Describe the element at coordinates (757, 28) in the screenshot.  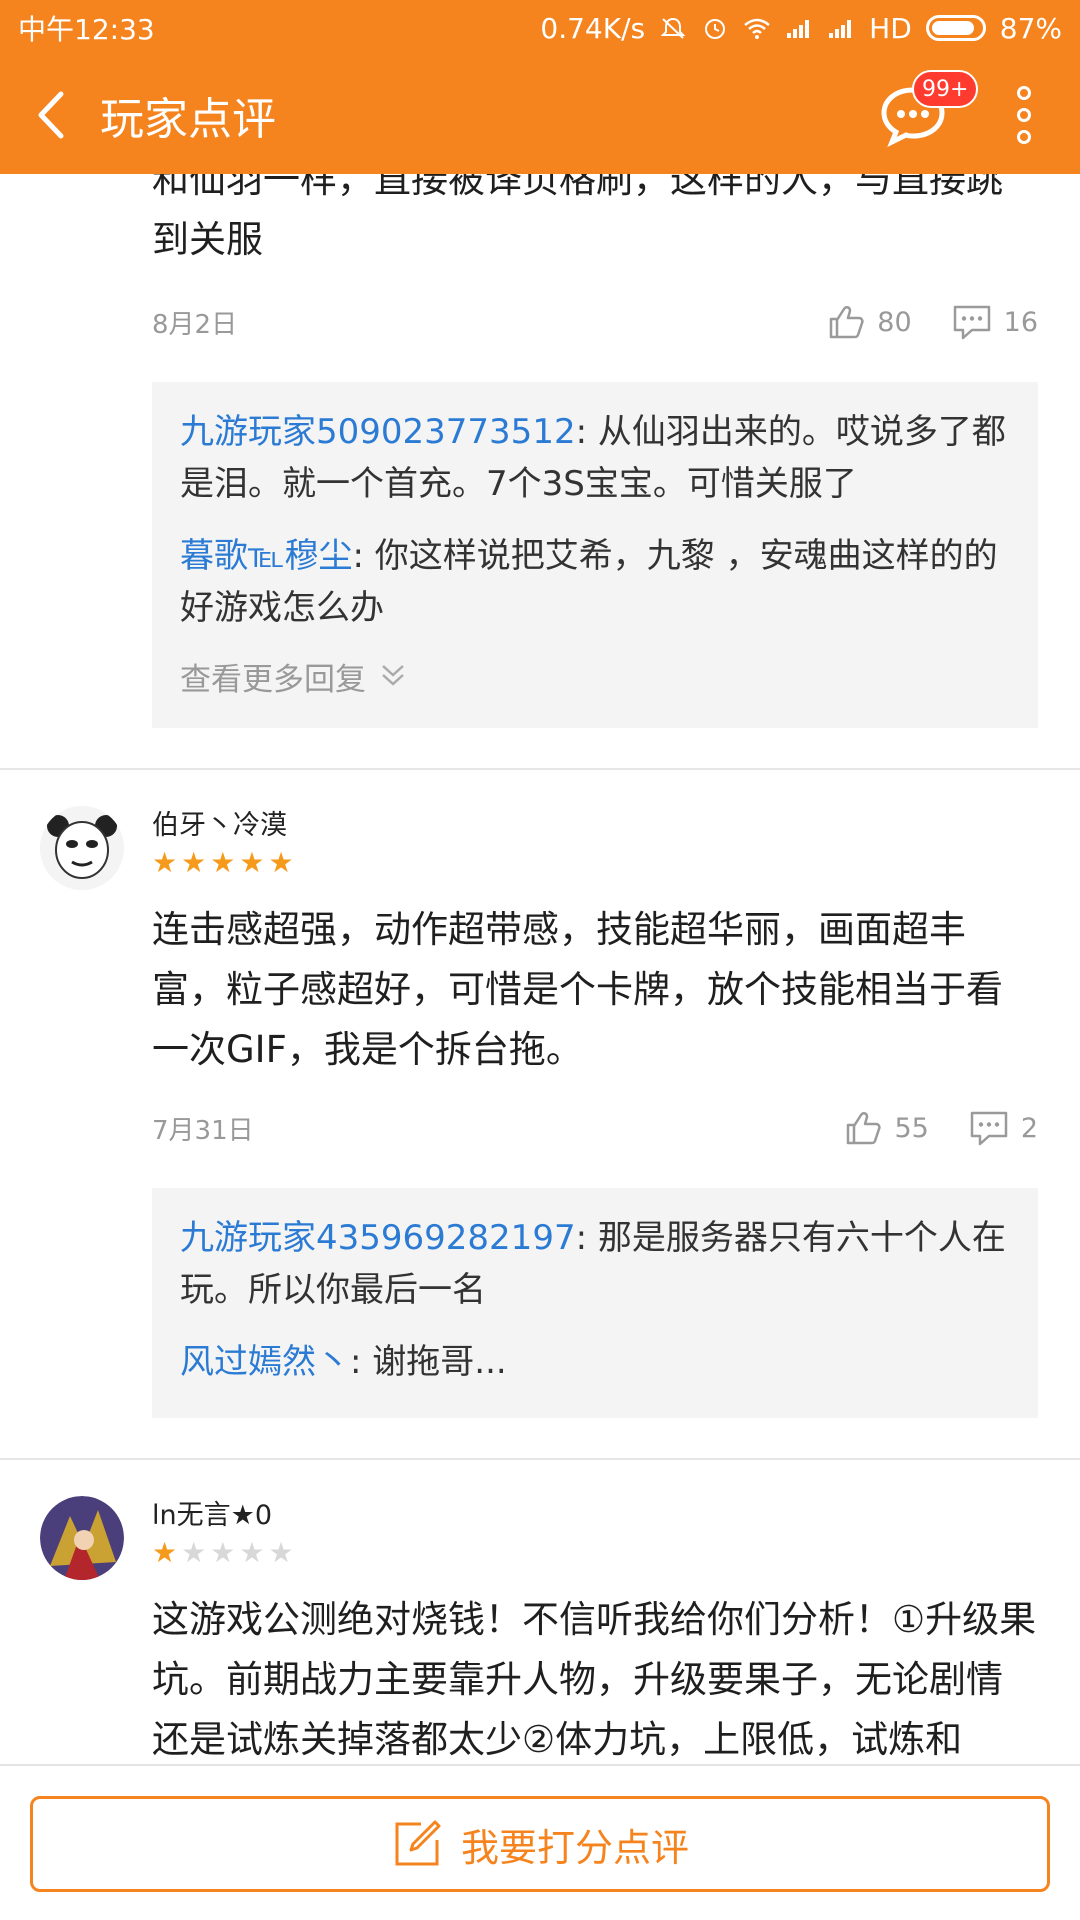
I see `wifi-icon` at that location.